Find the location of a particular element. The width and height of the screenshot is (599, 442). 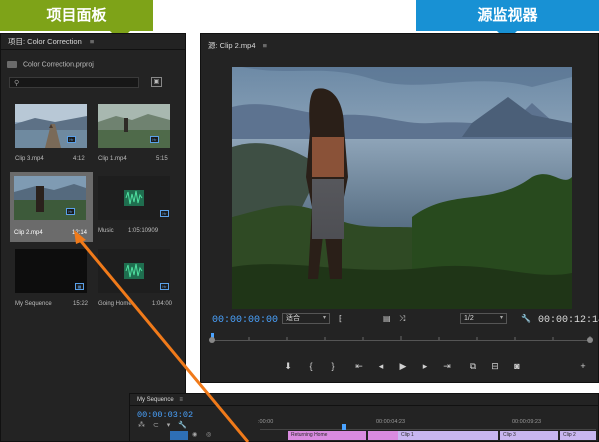

clip-thumbnail-clip-2: Hr Clip 2.mp4 12:14 is located at coordinates (51, 207).